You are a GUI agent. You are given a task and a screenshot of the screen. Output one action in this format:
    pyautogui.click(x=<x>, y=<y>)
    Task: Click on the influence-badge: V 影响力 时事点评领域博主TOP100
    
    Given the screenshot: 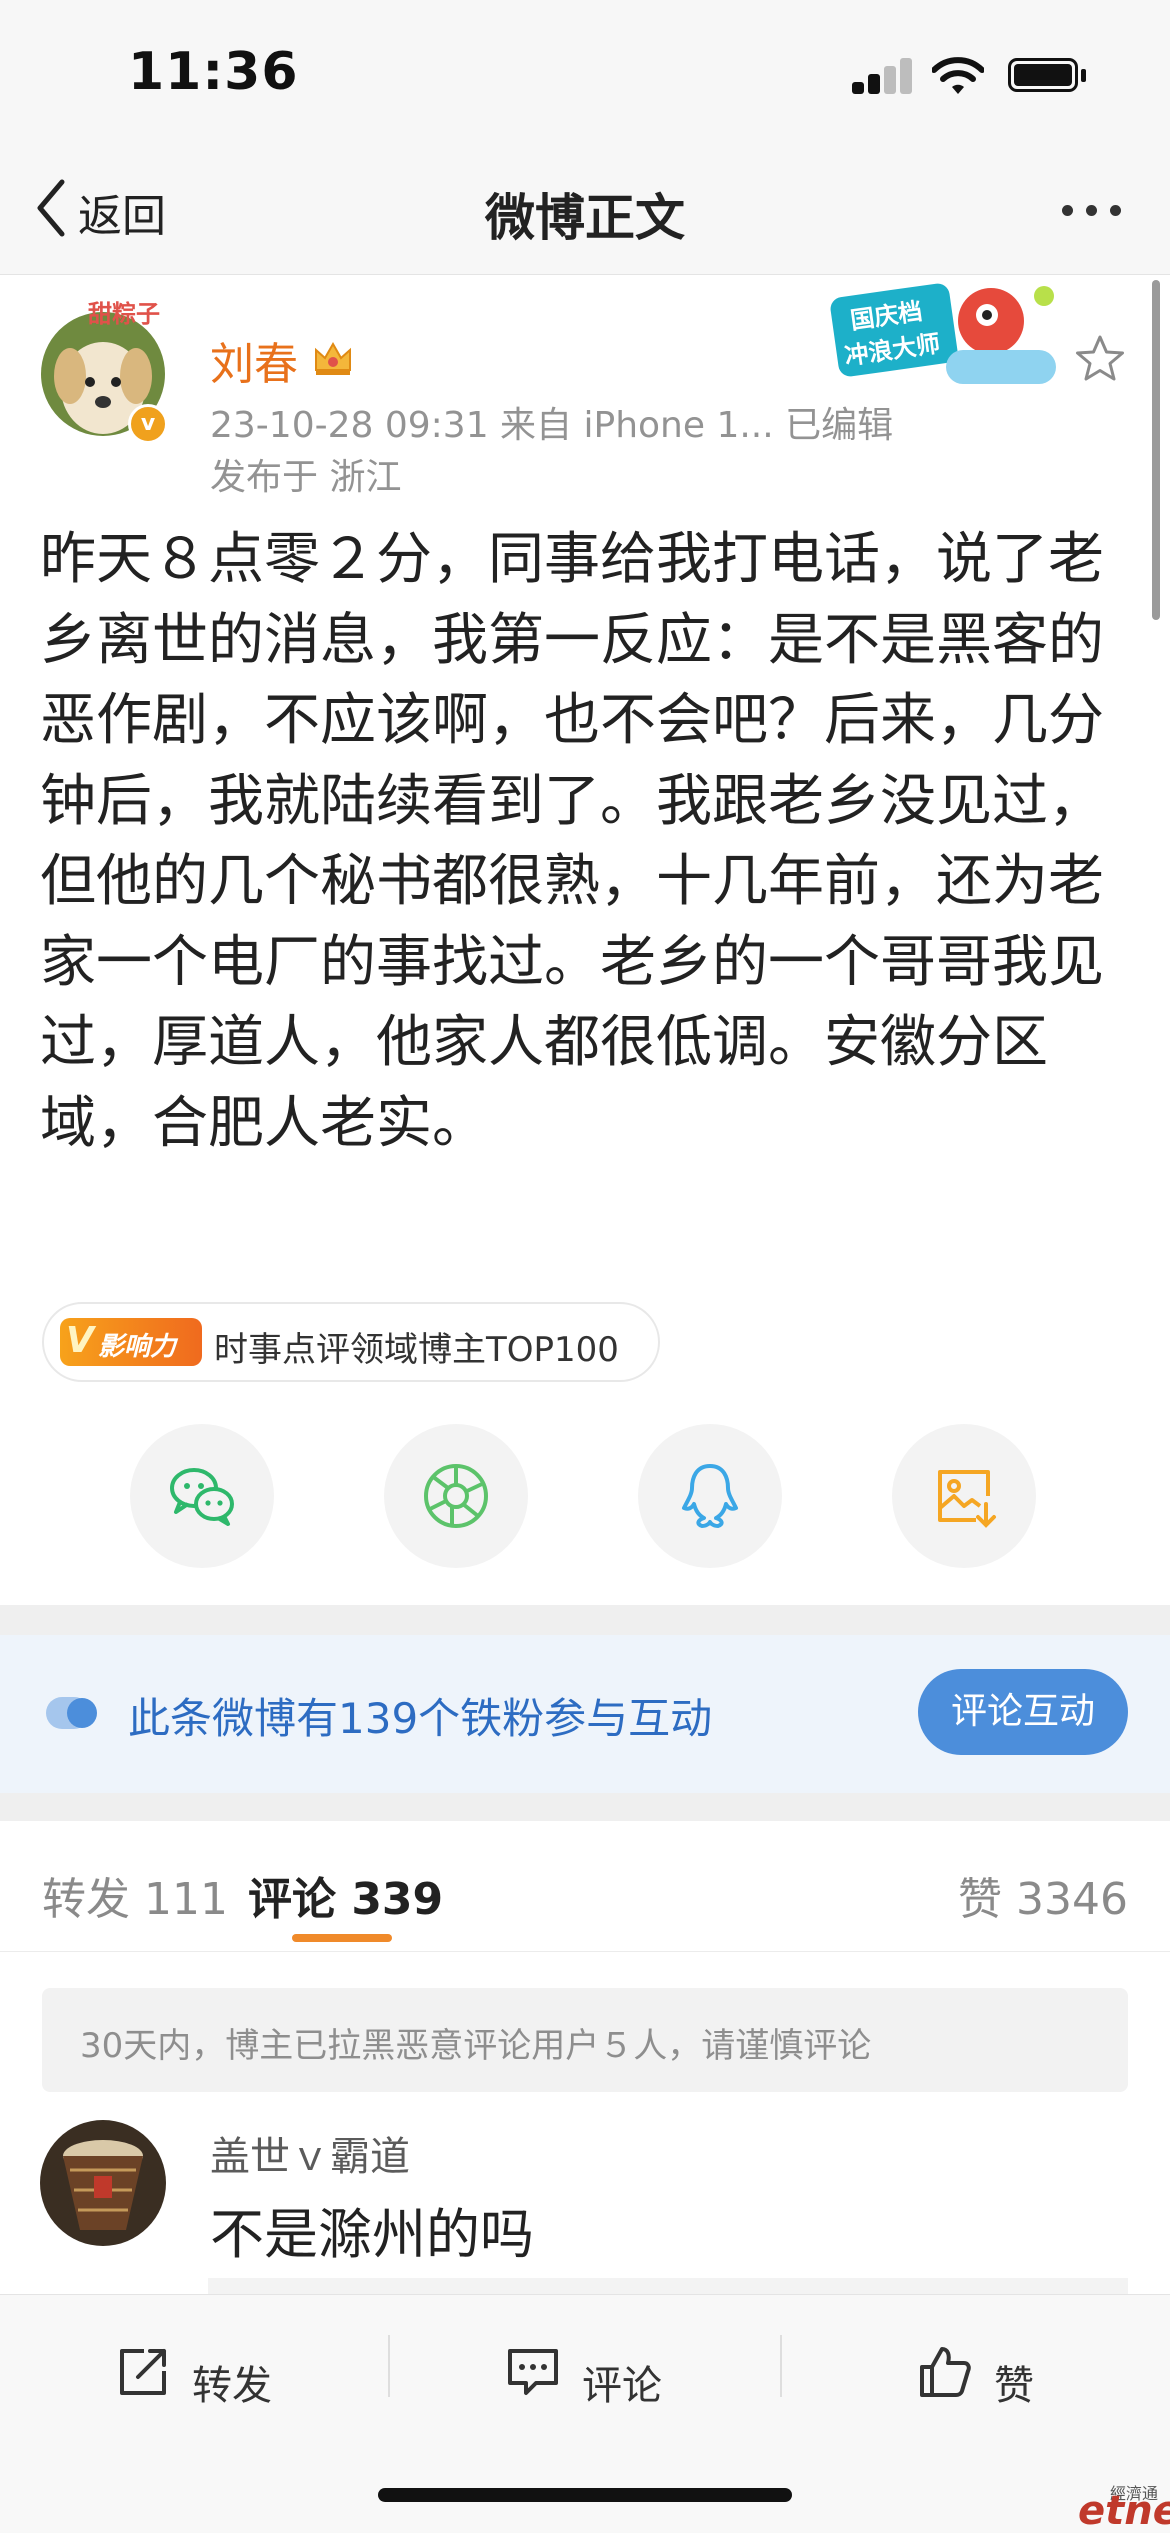 What is the action you would take?
    pyautogui.click(x=351, y=1342)
    